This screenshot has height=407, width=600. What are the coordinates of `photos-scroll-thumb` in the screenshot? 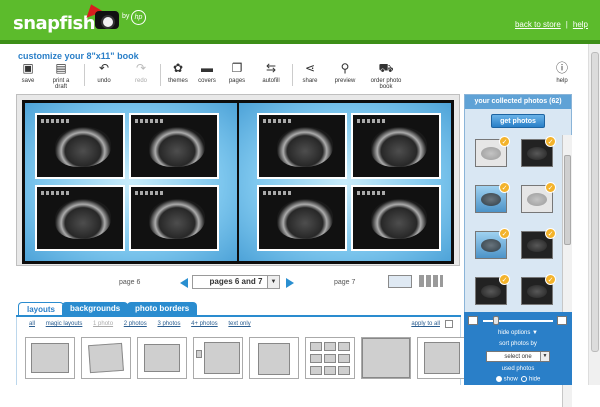 It's located at (567, 200).